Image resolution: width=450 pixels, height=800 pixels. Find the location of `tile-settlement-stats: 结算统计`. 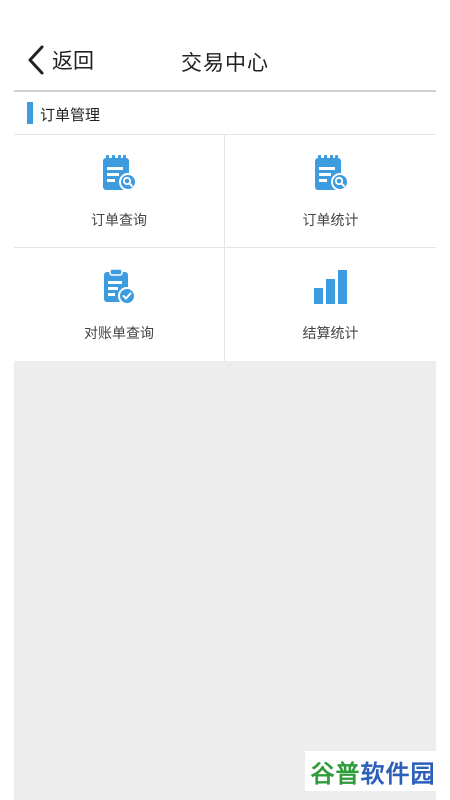

tile-settlement-stats: 结算统计 is located at coordinates (330, 304).